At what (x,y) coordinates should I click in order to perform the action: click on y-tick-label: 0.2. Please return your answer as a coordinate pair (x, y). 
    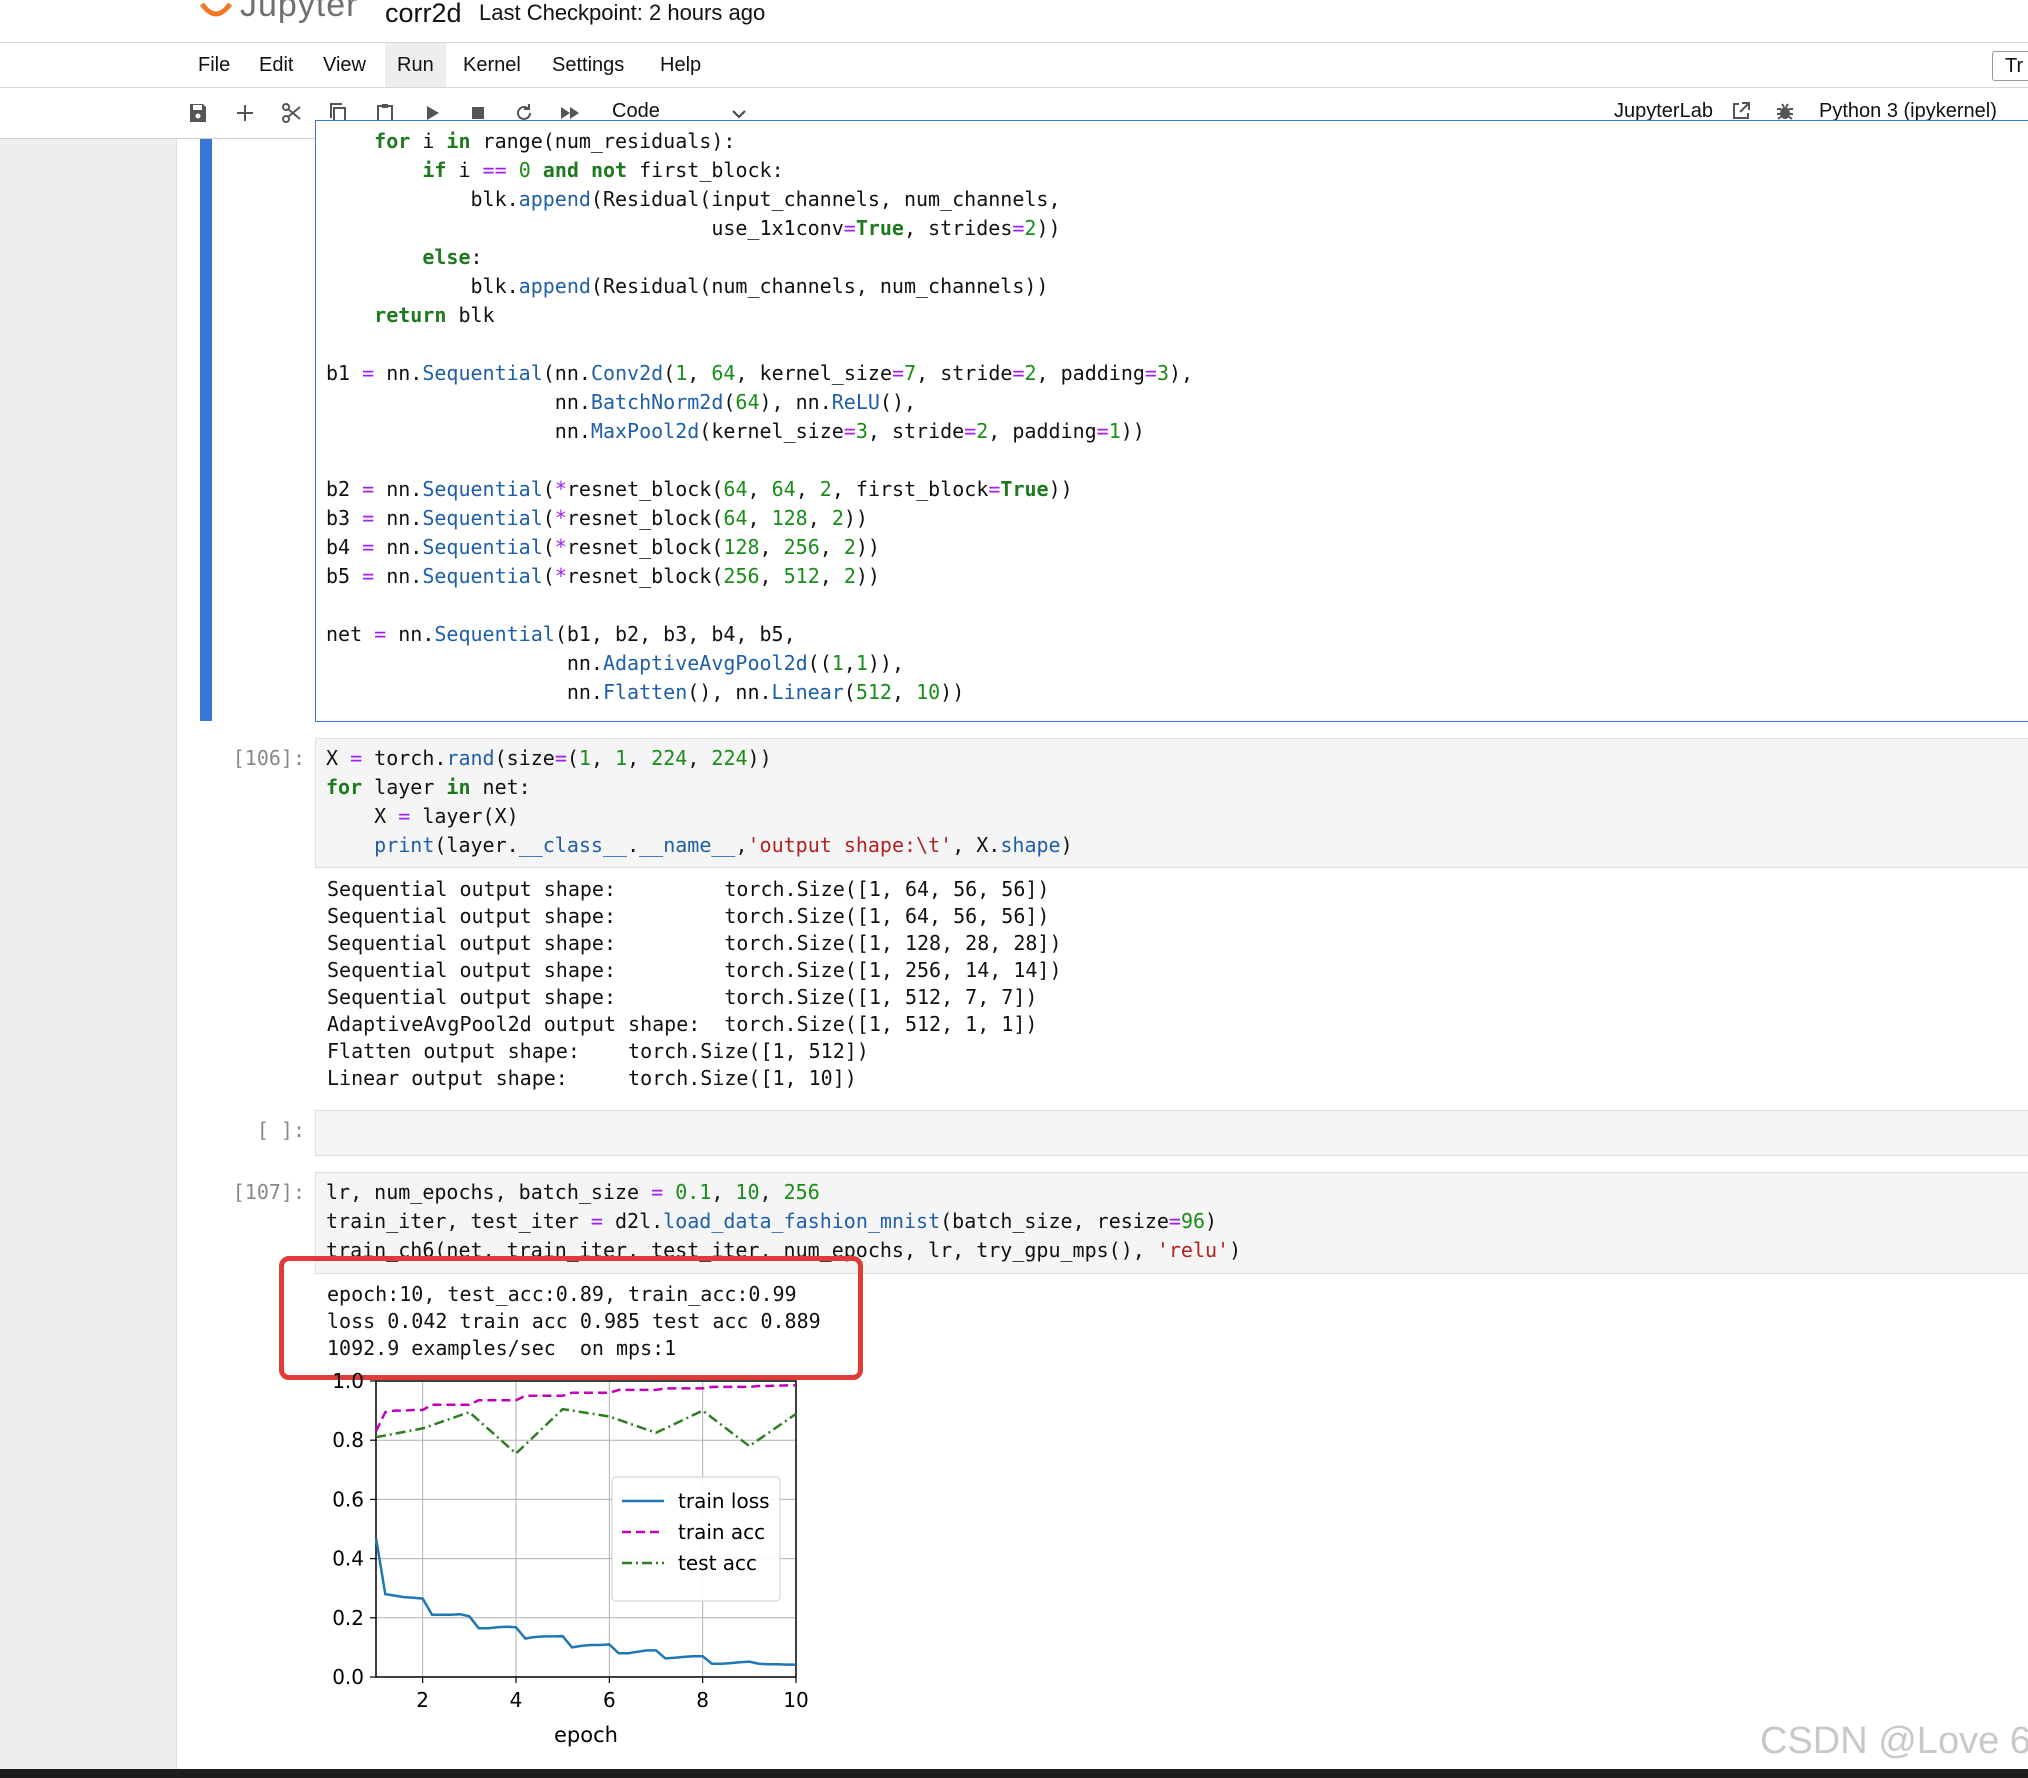
    Looking at the image, I should click on (348, 1618).